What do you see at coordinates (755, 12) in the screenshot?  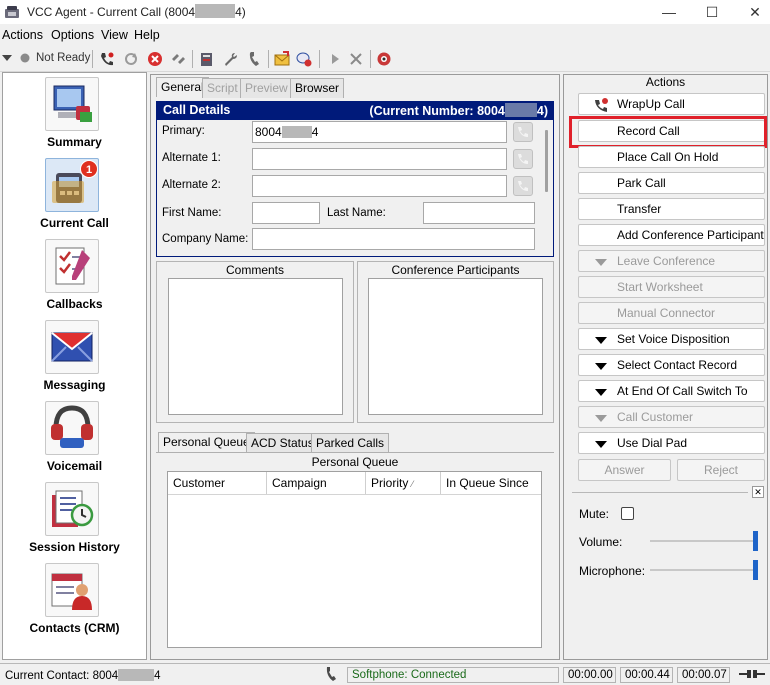 I see `close-window-button: ✕` at bounding box center [755, 12].